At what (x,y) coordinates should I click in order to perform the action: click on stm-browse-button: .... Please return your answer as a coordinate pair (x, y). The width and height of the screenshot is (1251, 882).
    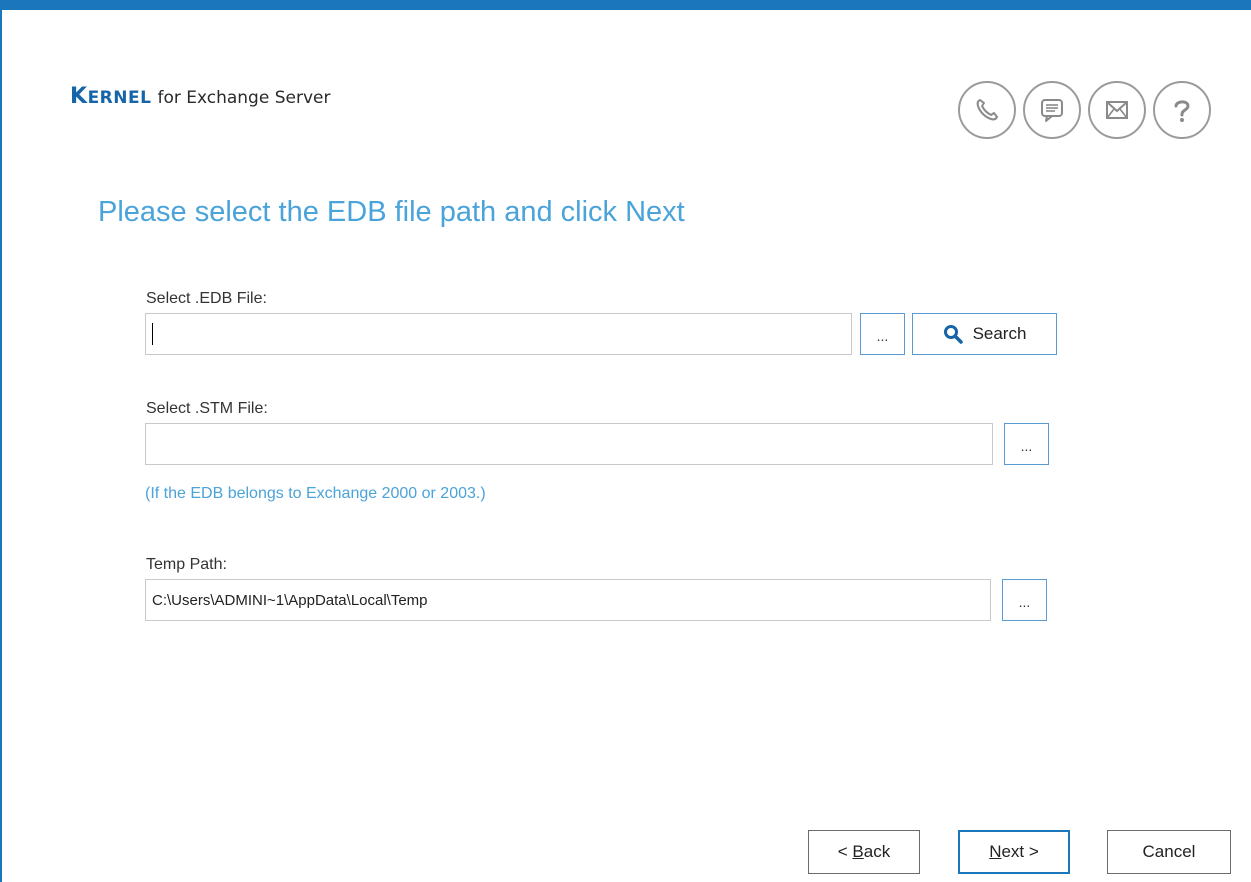
    Looking at the image, I should click on (1026, 444).